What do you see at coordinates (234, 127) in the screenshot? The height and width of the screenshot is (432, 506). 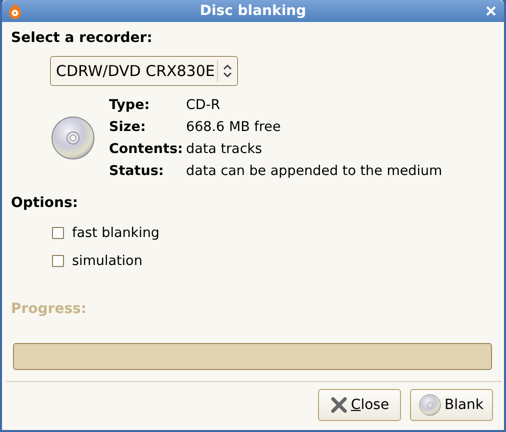 I see `info-value: 668.6 MB free` at bounding box center [234, 127].